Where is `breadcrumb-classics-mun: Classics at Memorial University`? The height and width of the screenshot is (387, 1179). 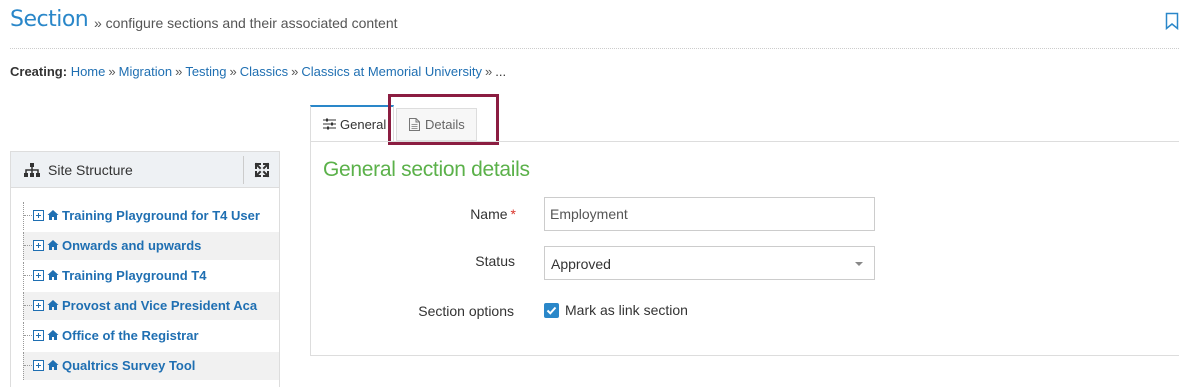 breadcrumb-classics-mun: Classics at Memorial University is located at coordinates (391, 71).